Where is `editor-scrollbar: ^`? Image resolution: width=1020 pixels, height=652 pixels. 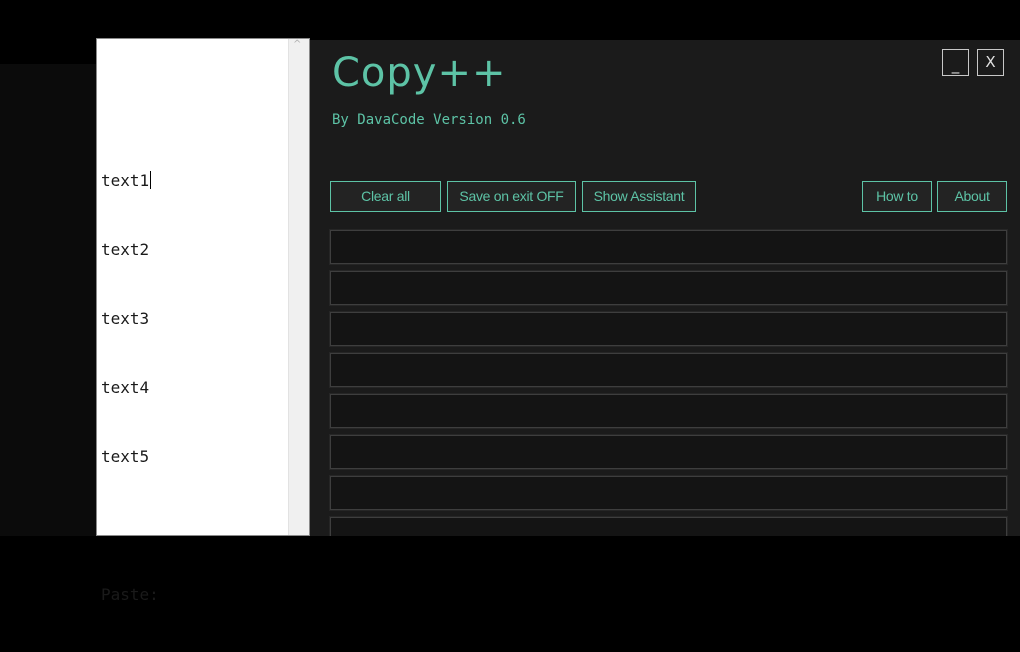
editor-scrollbar: ^ is located at coordinates (298, 287).